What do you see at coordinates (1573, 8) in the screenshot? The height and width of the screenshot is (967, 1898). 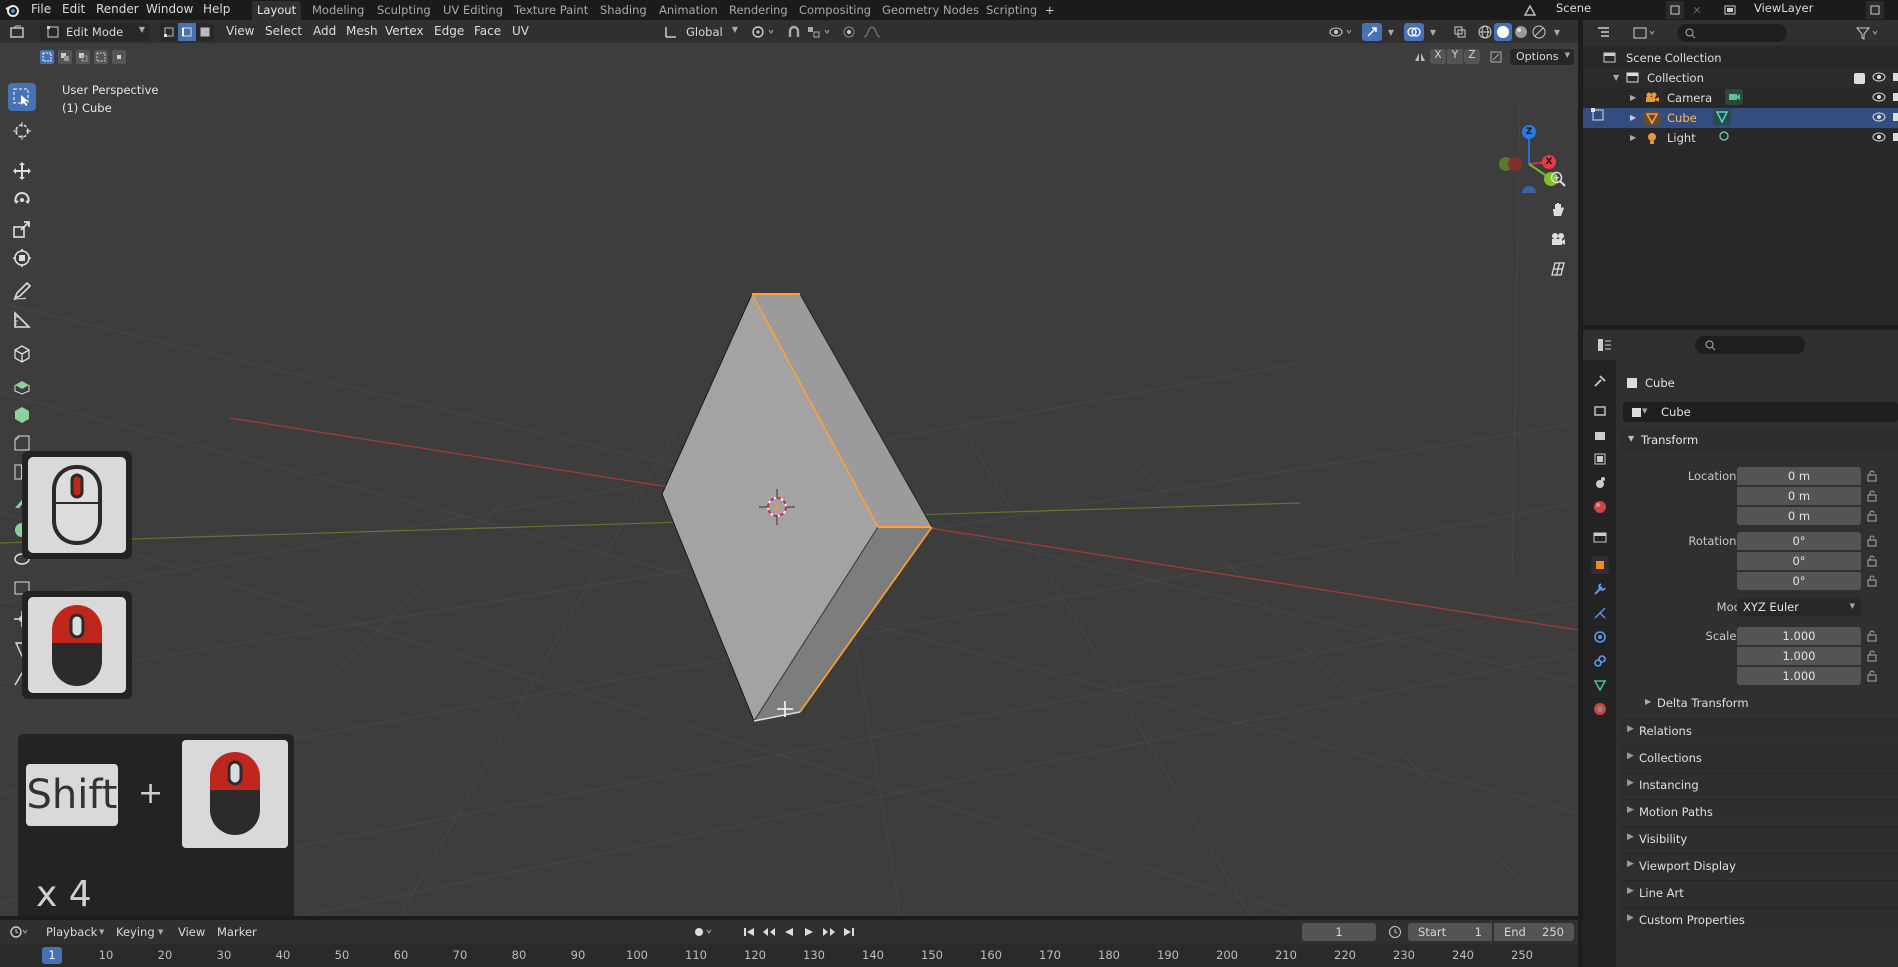 I see `scene-selector: Scene` at bounding box center [1573, 8].